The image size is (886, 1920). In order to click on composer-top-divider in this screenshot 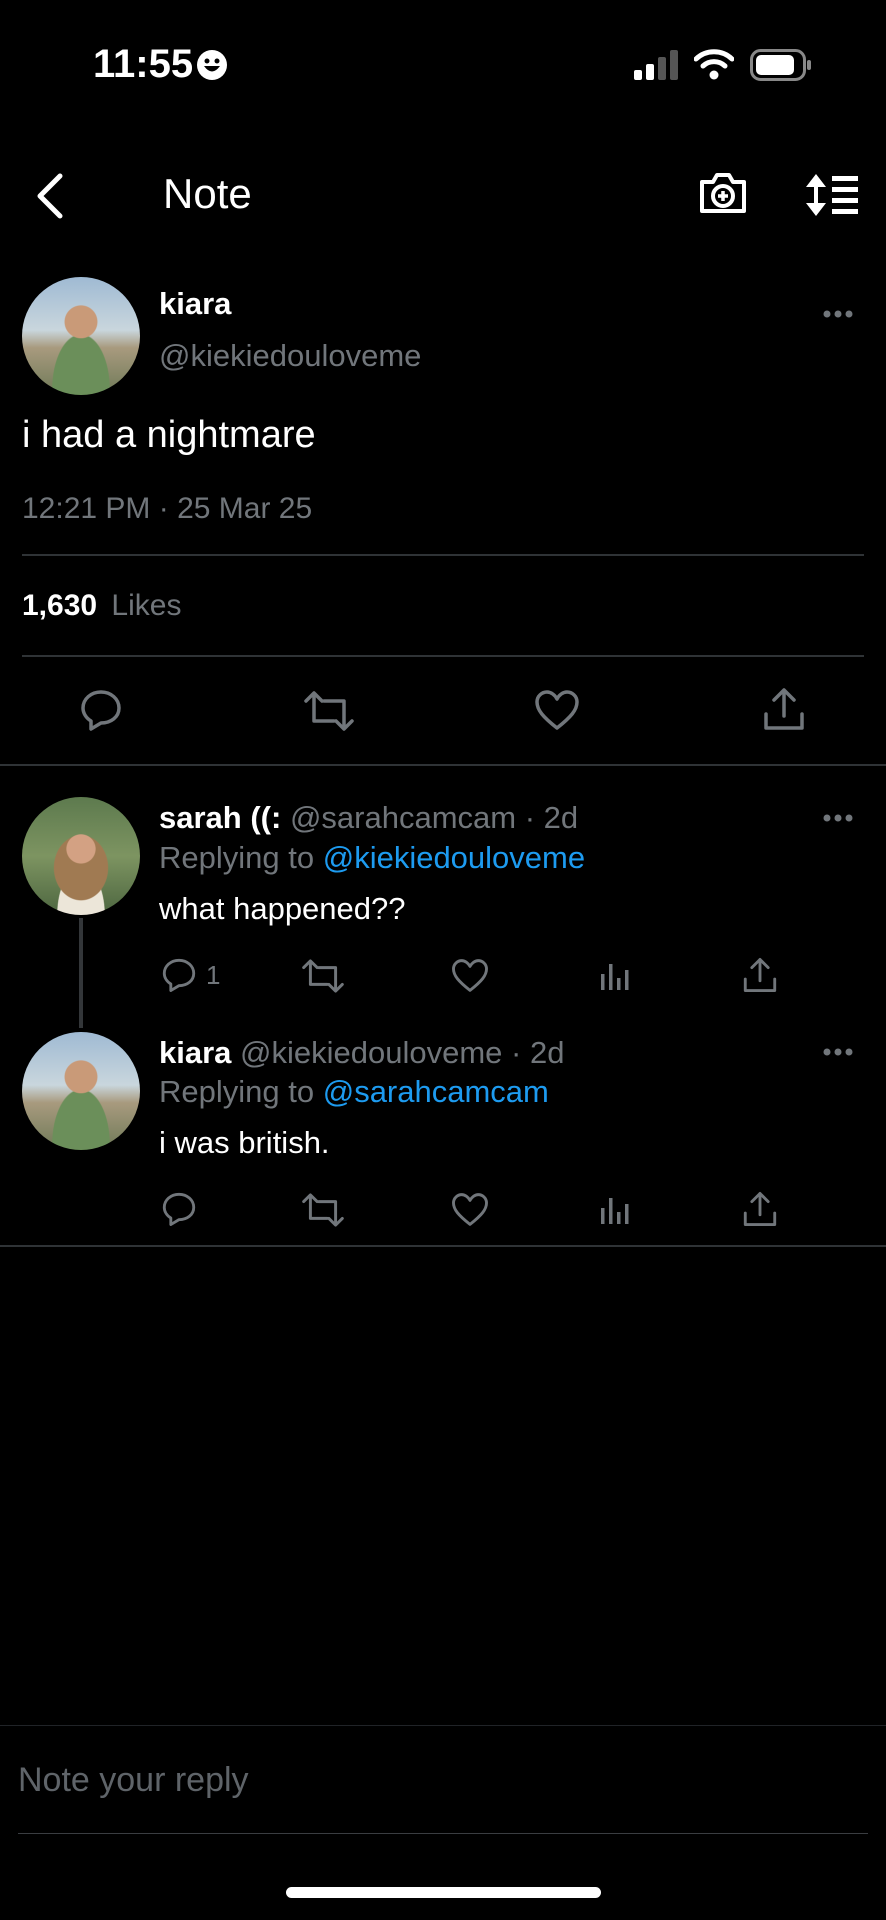, I will do `click(443, 1725)`.